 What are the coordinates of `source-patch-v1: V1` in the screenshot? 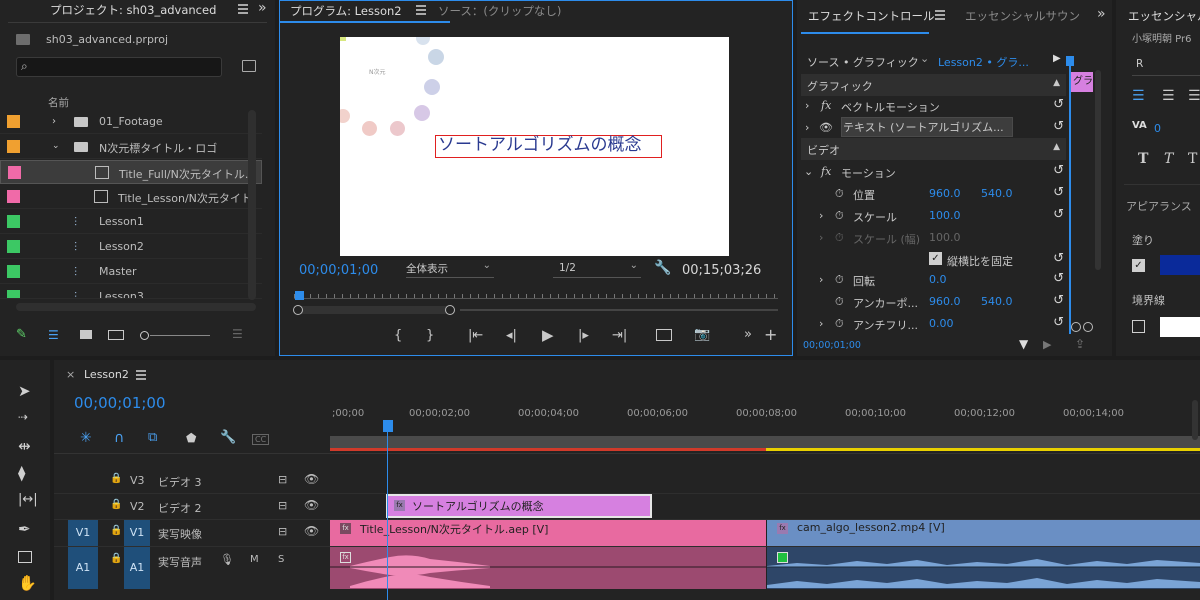 It's located at (83, 533).